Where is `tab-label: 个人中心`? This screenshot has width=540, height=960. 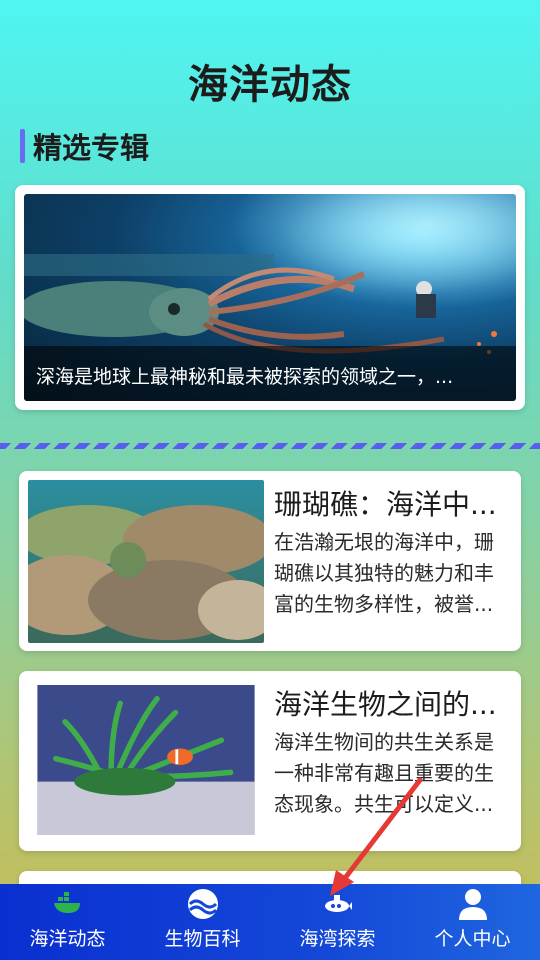
tab-label: 个人中心 is located at coordinates (472, 939).